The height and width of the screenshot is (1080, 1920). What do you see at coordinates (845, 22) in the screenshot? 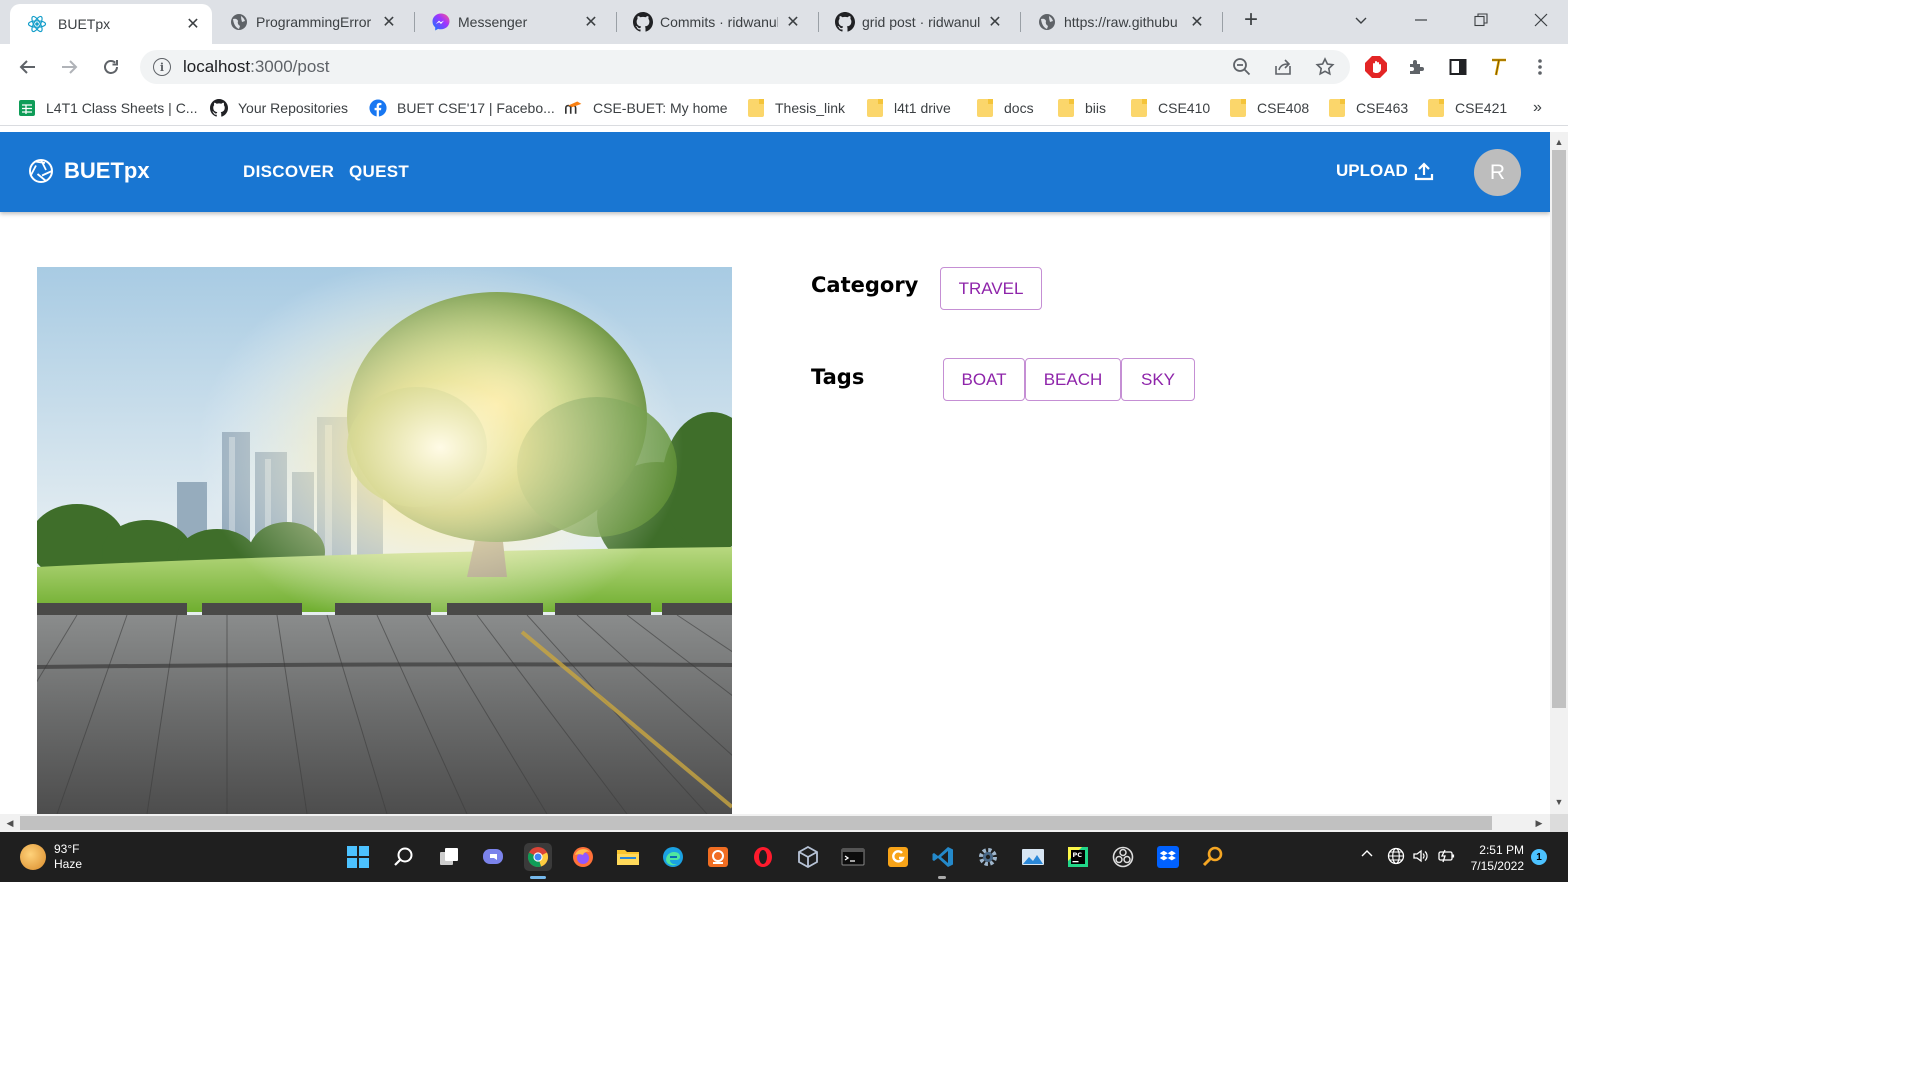
I see `github-icon` at bounding box center [845, 22].